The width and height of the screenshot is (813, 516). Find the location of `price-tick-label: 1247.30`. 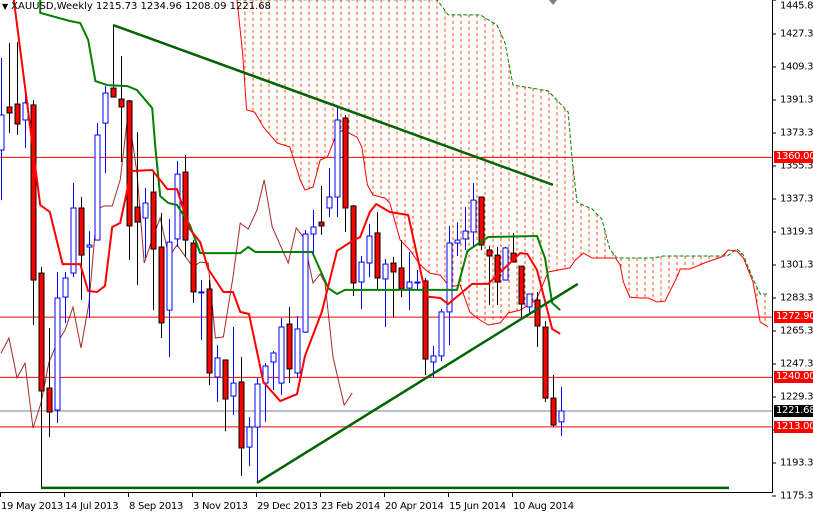

price-tick-label: 1247.30 is located at coordinates (796, 364).